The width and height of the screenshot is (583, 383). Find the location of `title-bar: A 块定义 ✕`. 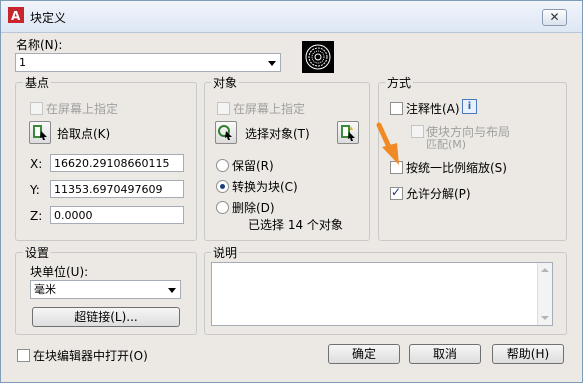

title-bar: A 块定义 ✕ is located at coordinates (291, 17).